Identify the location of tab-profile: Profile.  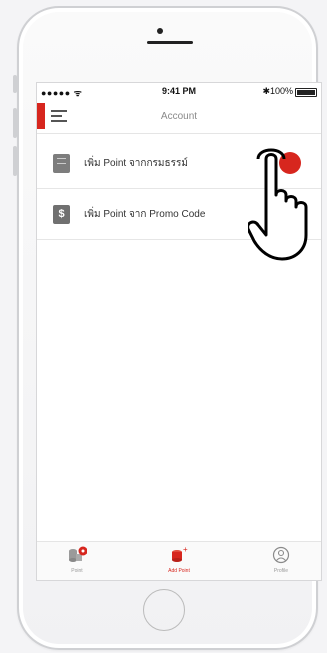
(281, 560).